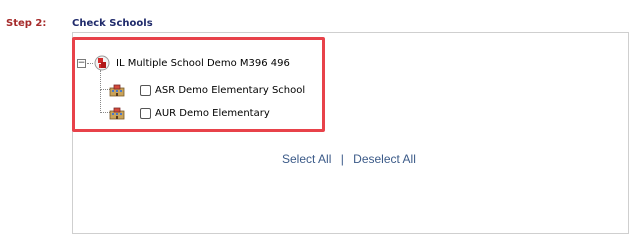  Describe the element at coordinates (306, 159) in the screenshot. I see `select-all-link: Select All` at that location.